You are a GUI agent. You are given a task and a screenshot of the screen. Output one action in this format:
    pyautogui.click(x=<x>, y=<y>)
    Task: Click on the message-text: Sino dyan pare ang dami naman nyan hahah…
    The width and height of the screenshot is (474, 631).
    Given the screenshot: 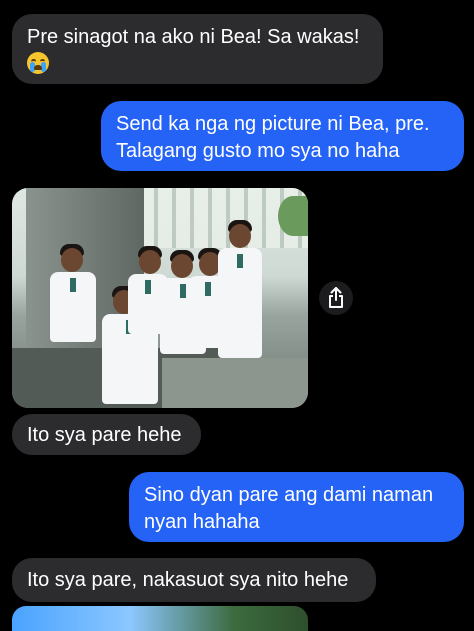 What is the action you would take?
    pyautogui.click(x=289, y=508)
    